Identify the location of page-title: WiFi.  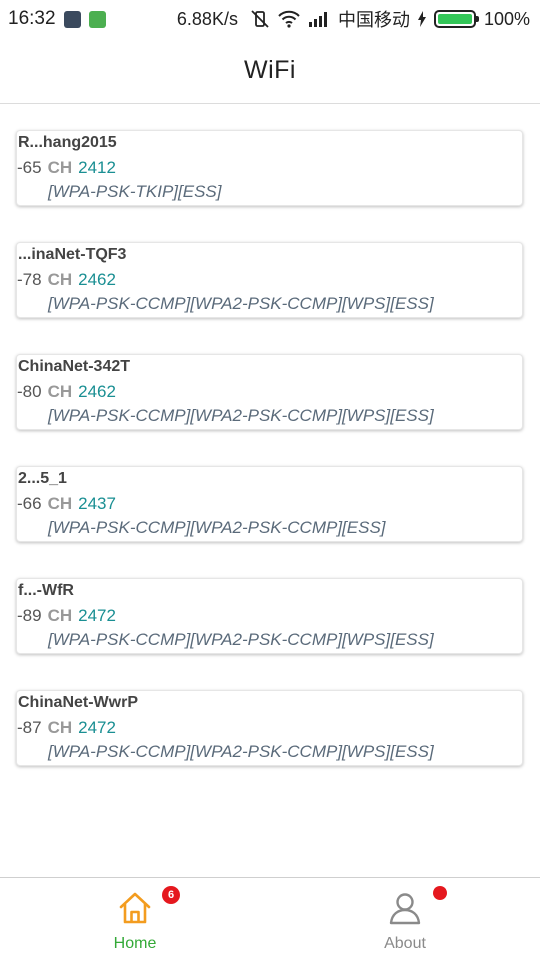
(270, 70).